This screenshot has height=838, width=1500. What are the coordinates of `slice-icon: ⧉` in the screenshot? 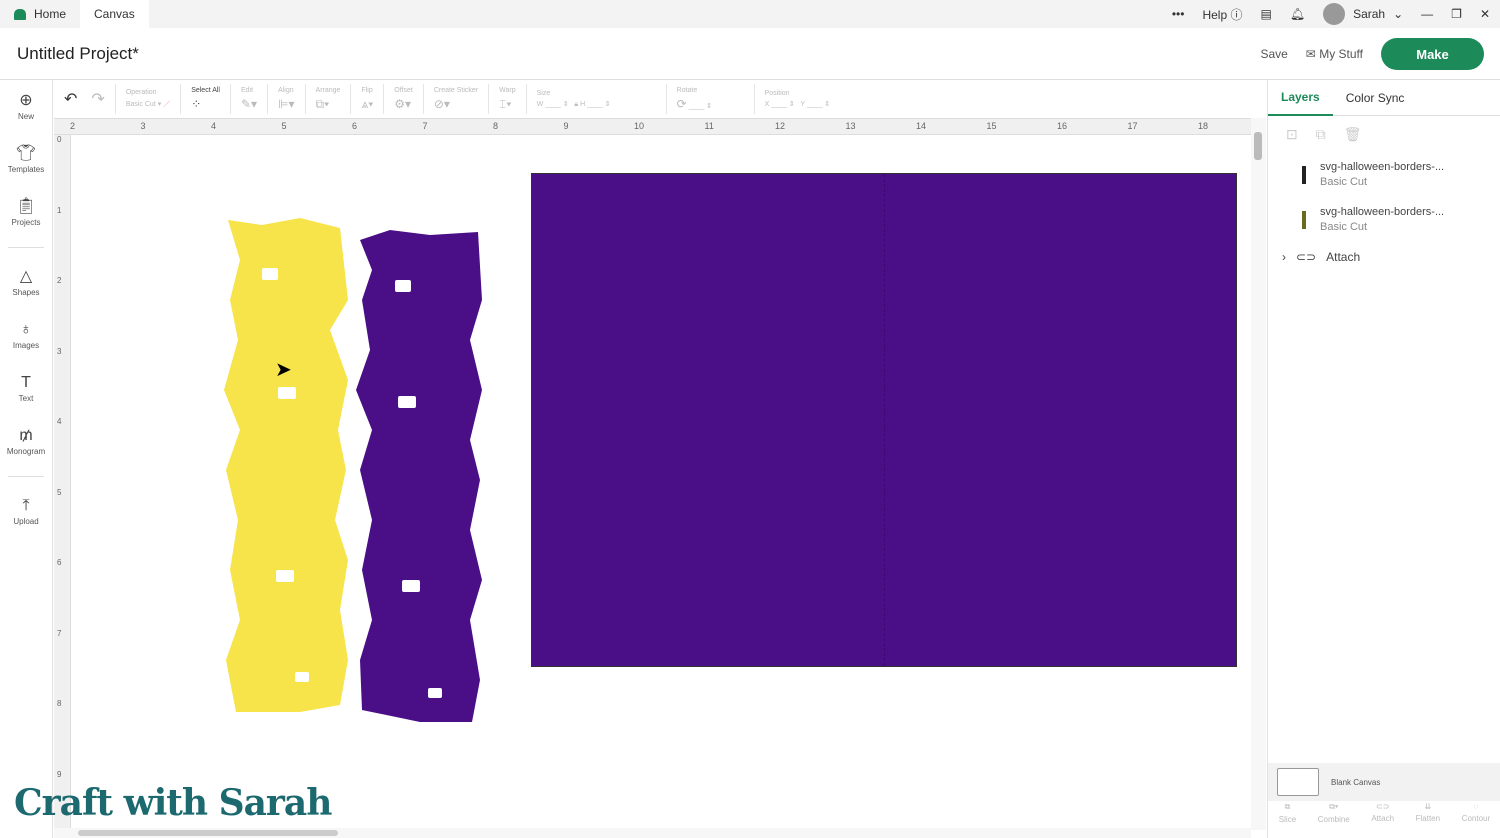 It's located at (1287, 806).